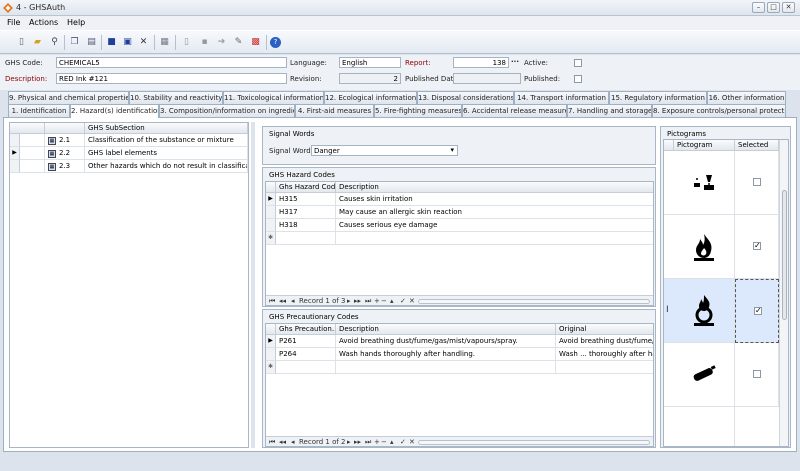 The height and width of the screenshot is (471, 800). Describe the element at coordinates (204, 42) in the screenshot. I see `tag-icon: ▪` at that location.